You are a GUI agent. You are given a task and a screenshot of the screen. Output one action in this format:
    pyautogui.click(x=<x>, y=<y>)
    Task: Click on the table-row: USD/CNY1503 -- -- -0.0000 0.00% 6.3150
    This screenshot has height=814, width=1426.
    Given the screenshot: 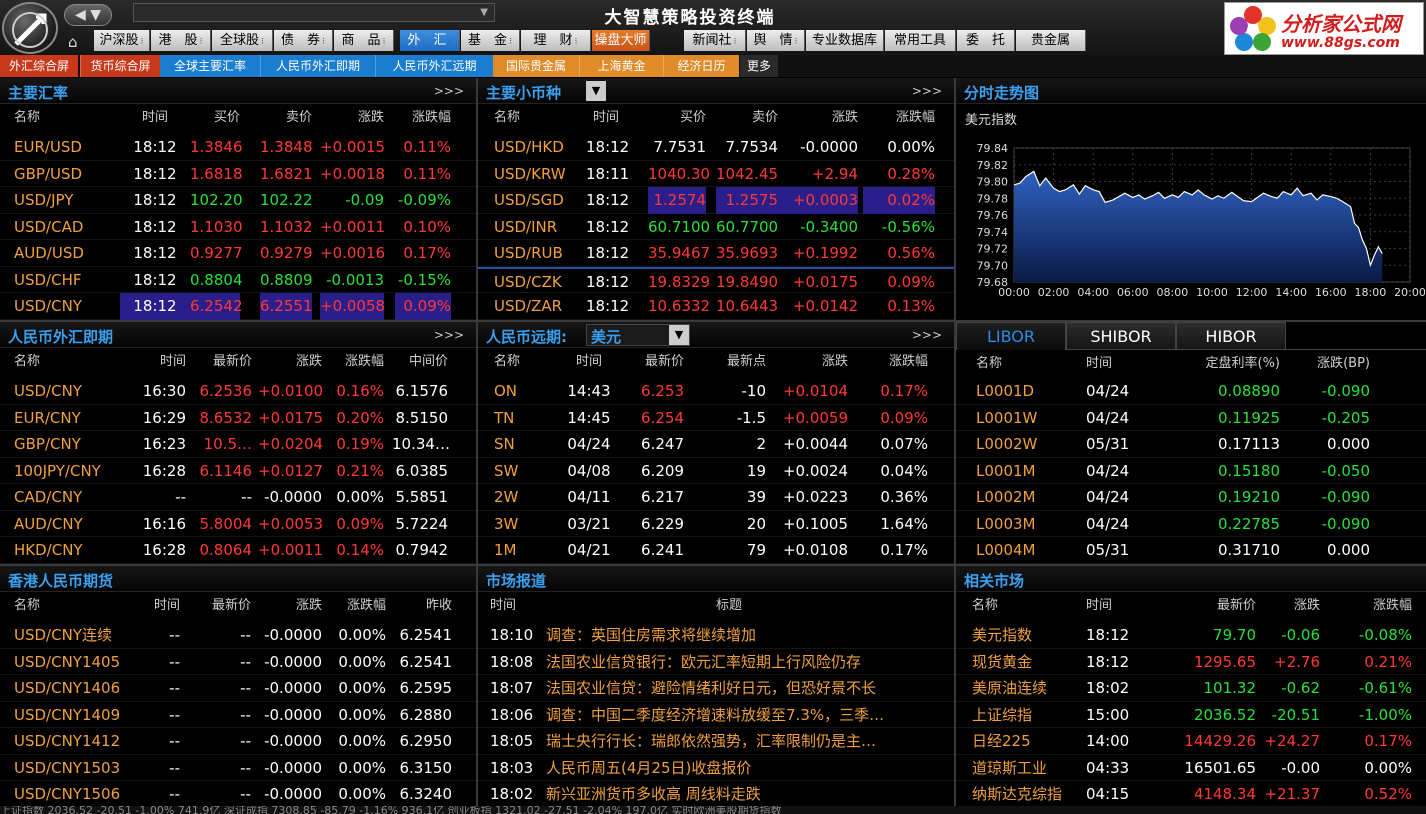 What is the action you would take?
    pyautogui.click(x=238, y=768)
    